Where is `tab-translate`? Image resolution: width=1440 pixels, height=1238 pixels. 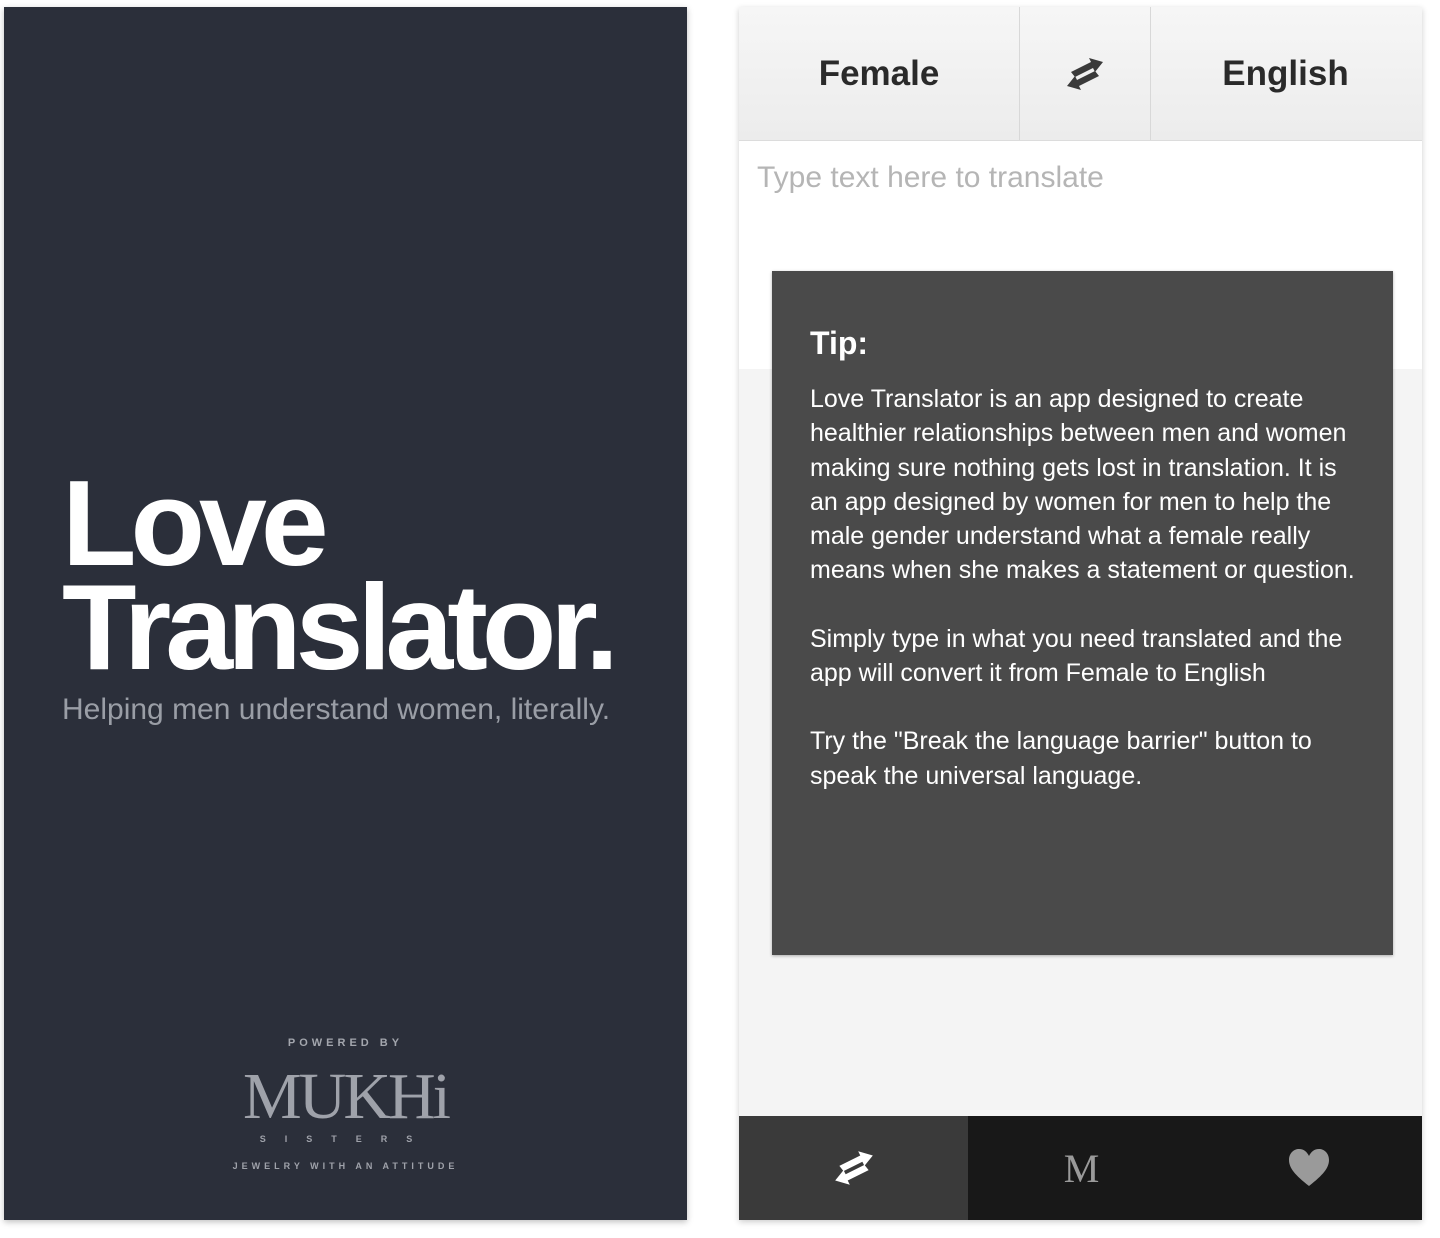
tab-translate is located at coordinates (853, 1168).